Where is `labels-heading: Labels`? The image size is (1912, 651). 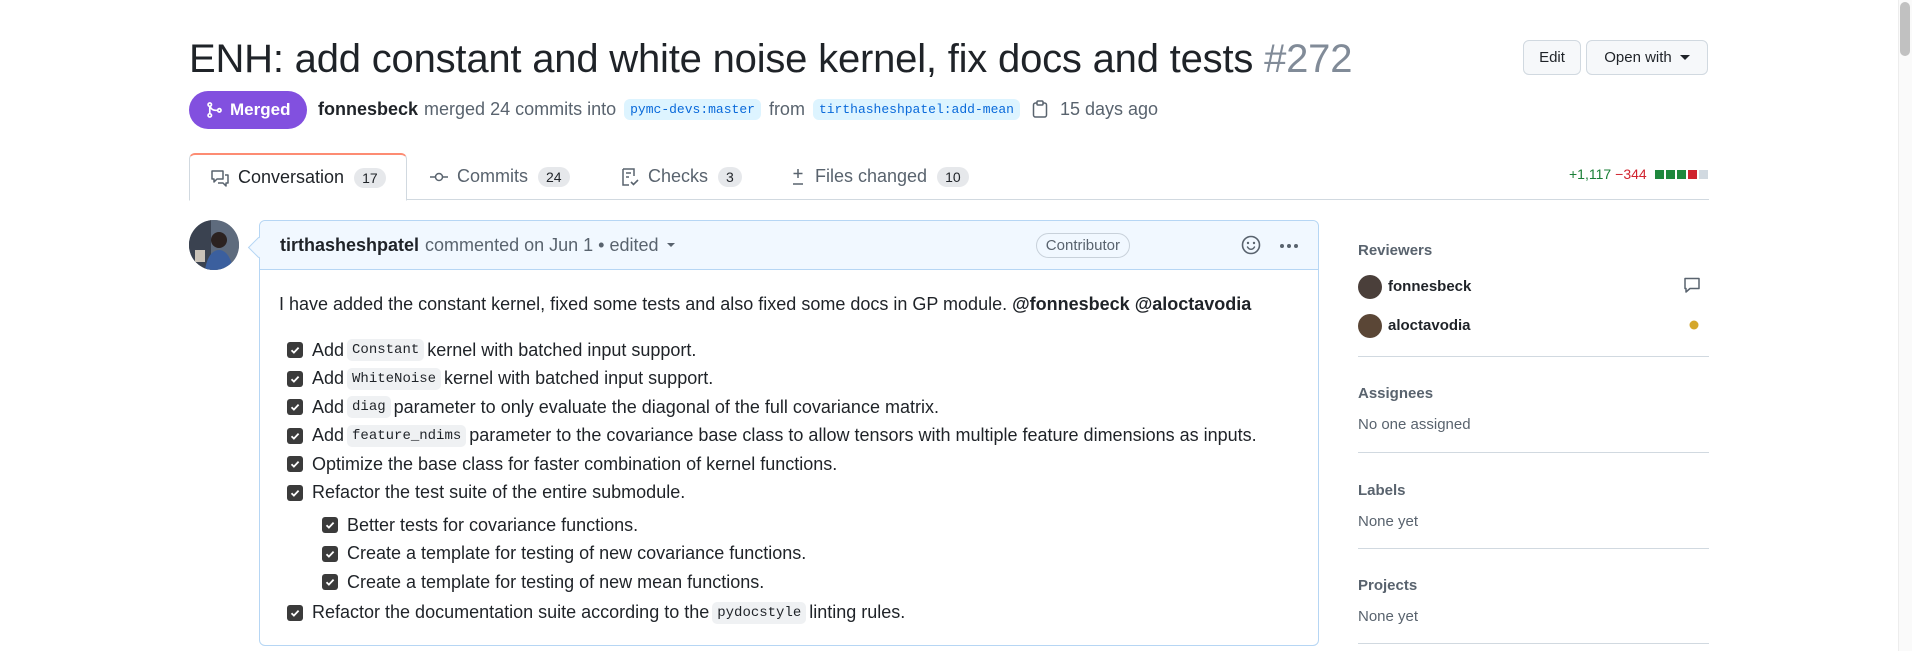
labels-heading: Labels is located at coordinates (1533, 490).